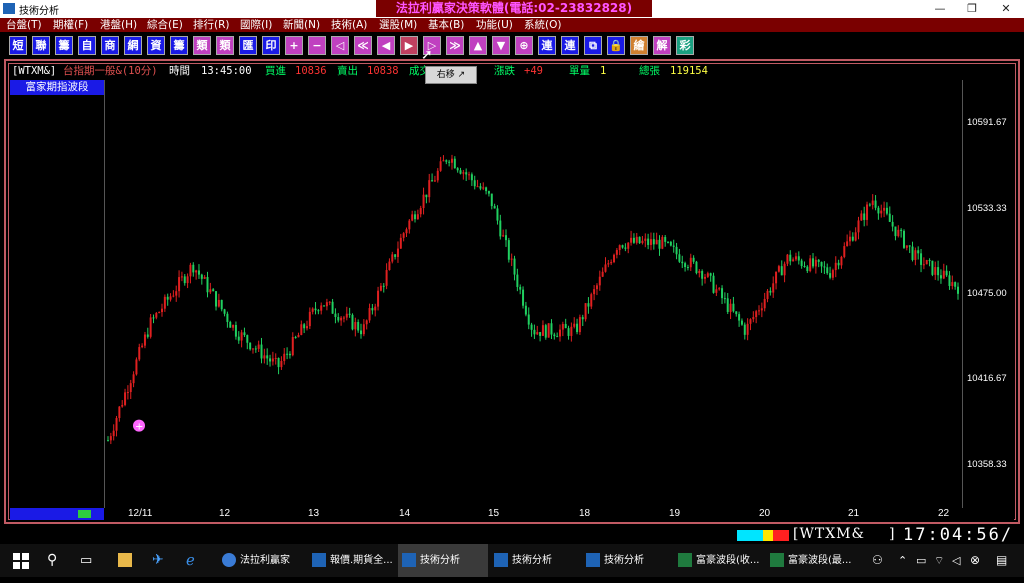 The height and width of the screenshot is (583, 1024). Describe the element at coordinates (941, 560) in the screenshot. I see `network-icon: ⌔` at that location.